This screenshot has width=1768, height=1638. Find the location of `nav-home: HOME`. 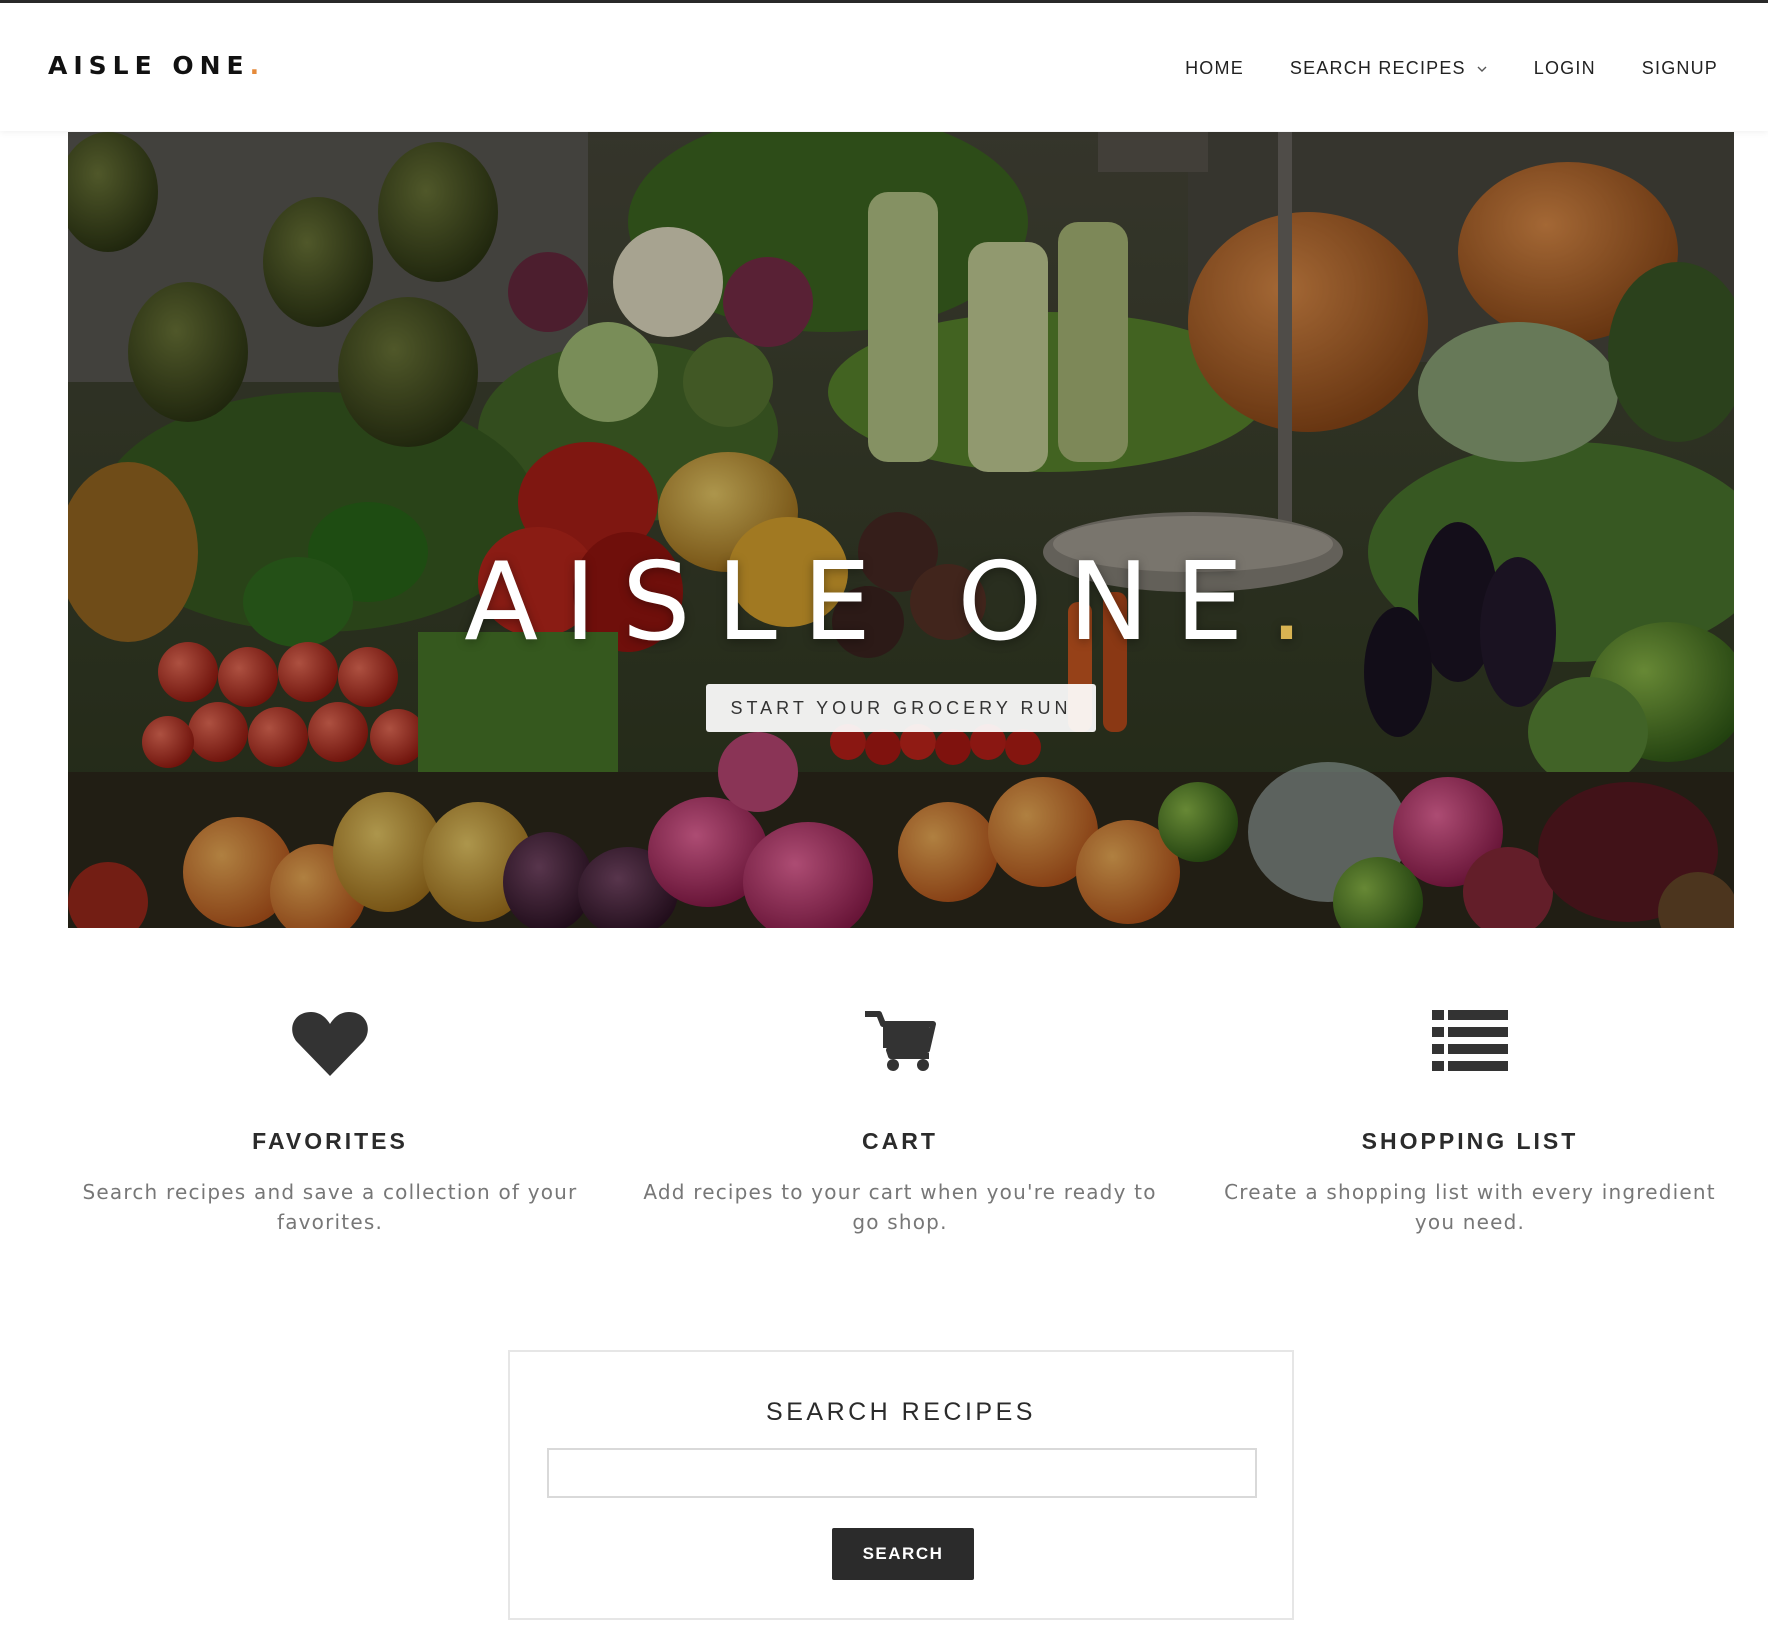

nav-home: HOME is located at coordinates (1214, 68).